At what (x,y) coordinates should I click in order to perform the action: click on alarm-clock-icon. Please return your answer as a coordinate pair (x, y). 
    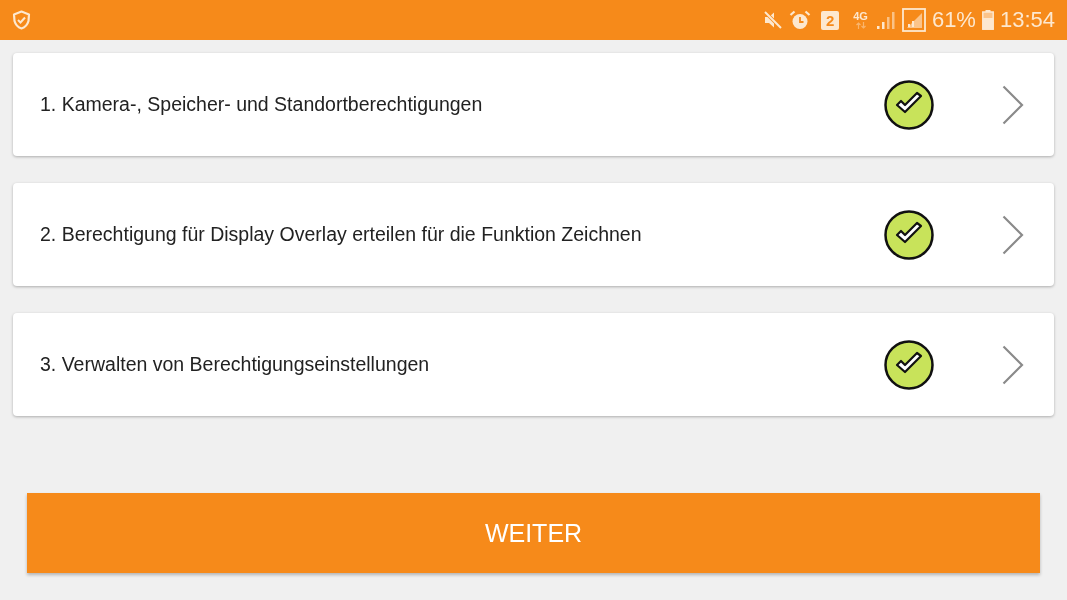
    Looking at the image, I should click on (800, 20).